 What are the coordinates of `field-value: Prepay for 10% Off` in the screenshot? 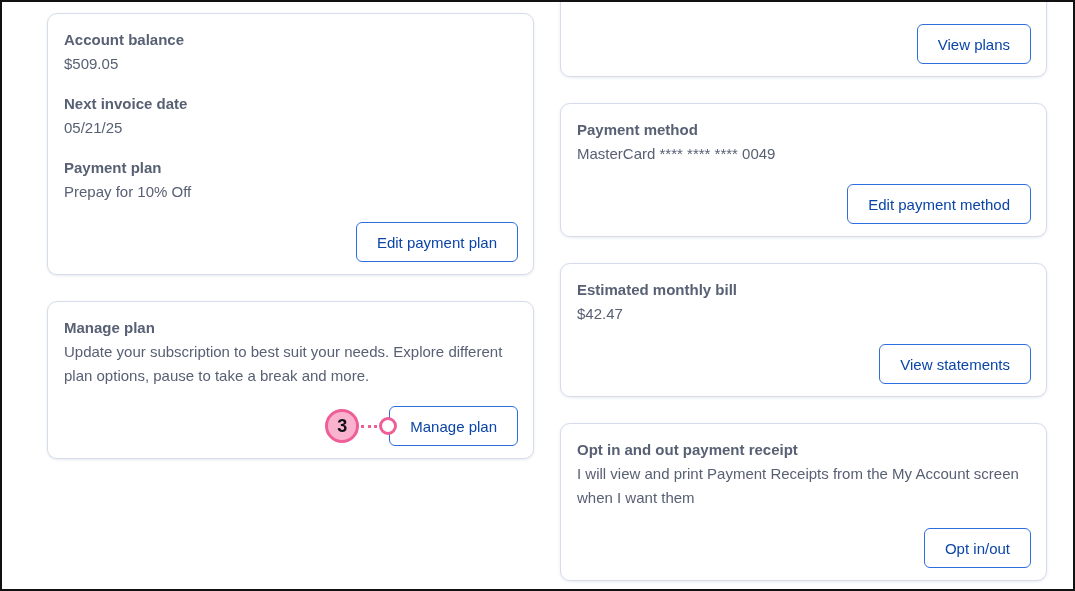 It's located at (128, 192).